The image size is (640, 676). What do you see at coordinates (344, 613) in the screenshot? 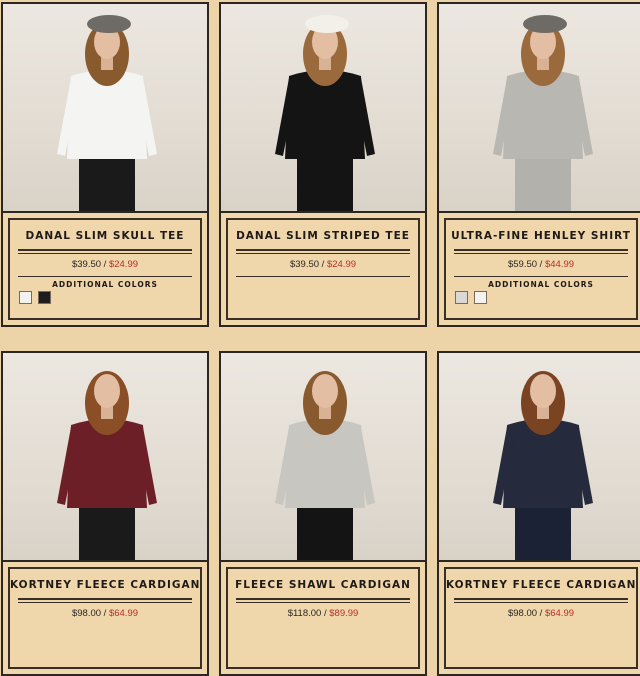
I see `price-sale: $89.99` at bounding box center [344, 613].